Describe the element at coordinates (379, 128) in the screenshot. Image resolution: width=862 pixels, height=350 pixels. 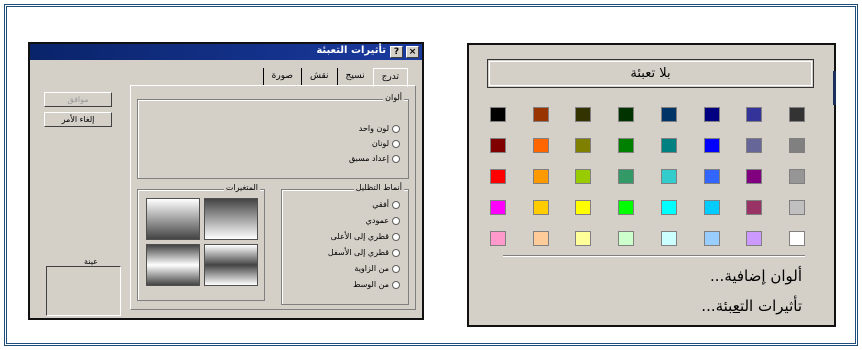
I see `radio-one-color: لون واحد` at that location.